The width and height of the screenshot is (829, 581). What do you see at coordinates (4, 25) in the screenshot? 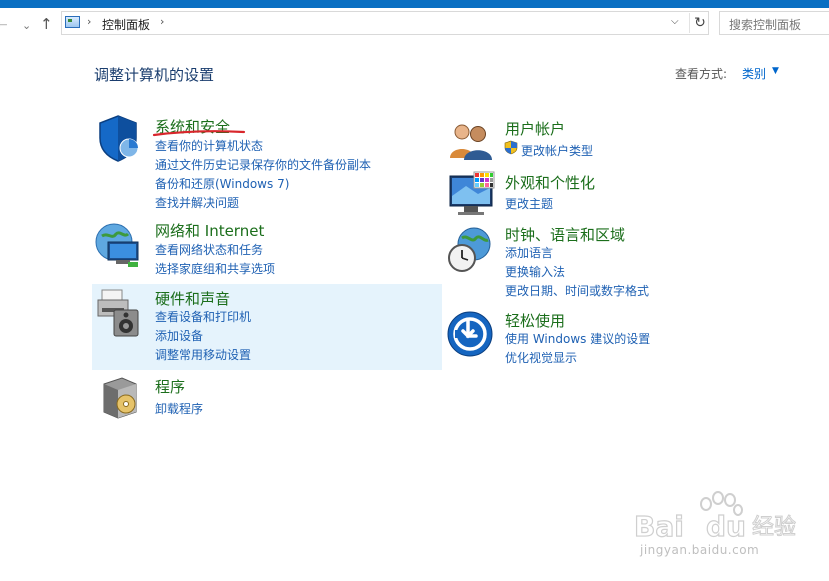
I see `back-arrow-icon: ←` at bounding box center [4, 25].